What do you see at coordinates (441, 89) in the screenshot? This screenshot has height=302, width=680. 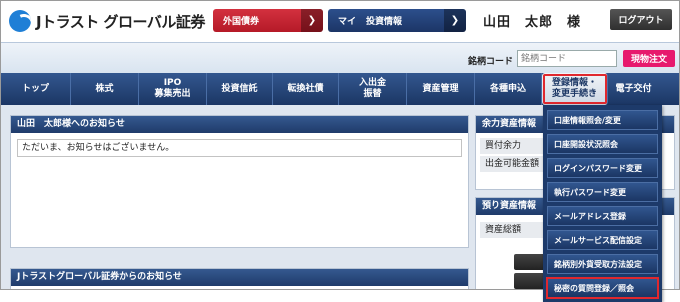 I see `nav-item-asset-management: 資産管理` at bounding box center [441, 89].